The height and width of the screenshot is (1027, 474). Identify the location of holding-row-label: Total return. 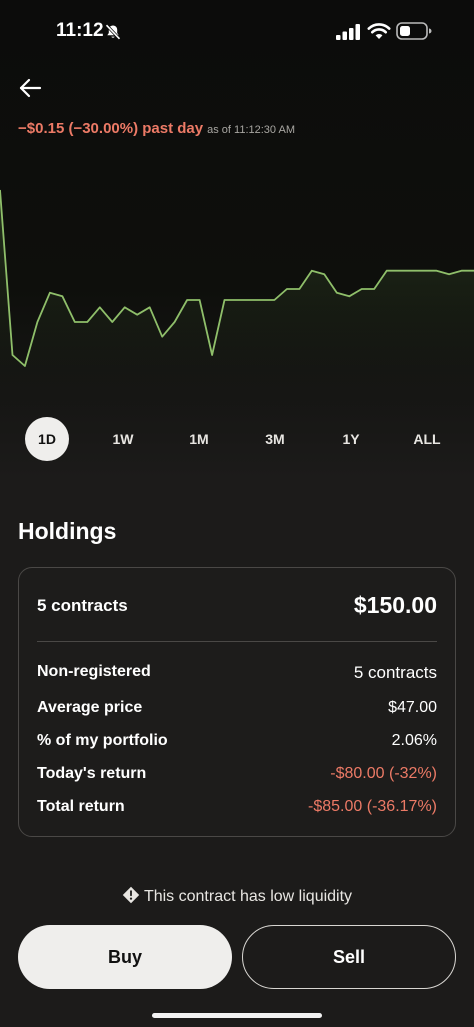
(81, 806).